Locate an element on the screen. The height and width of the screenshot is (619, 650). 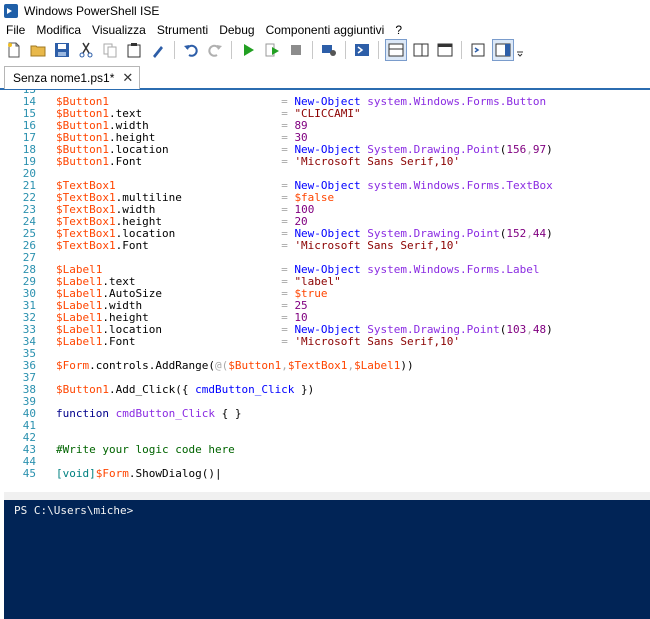
menu-debug: Debug is located at coordinates (236, 30).